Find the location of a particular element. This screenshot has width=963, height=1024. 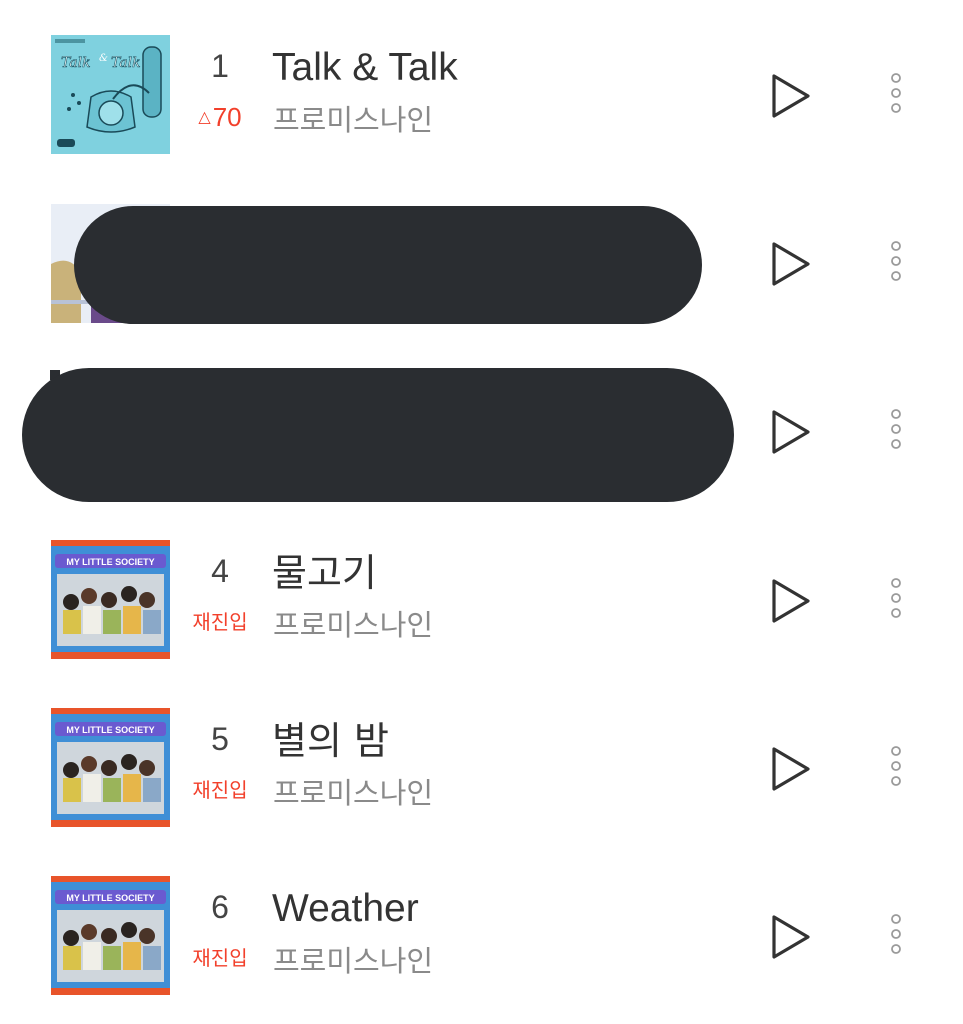

rank-number: 5 is located at coordinates (220, 739).